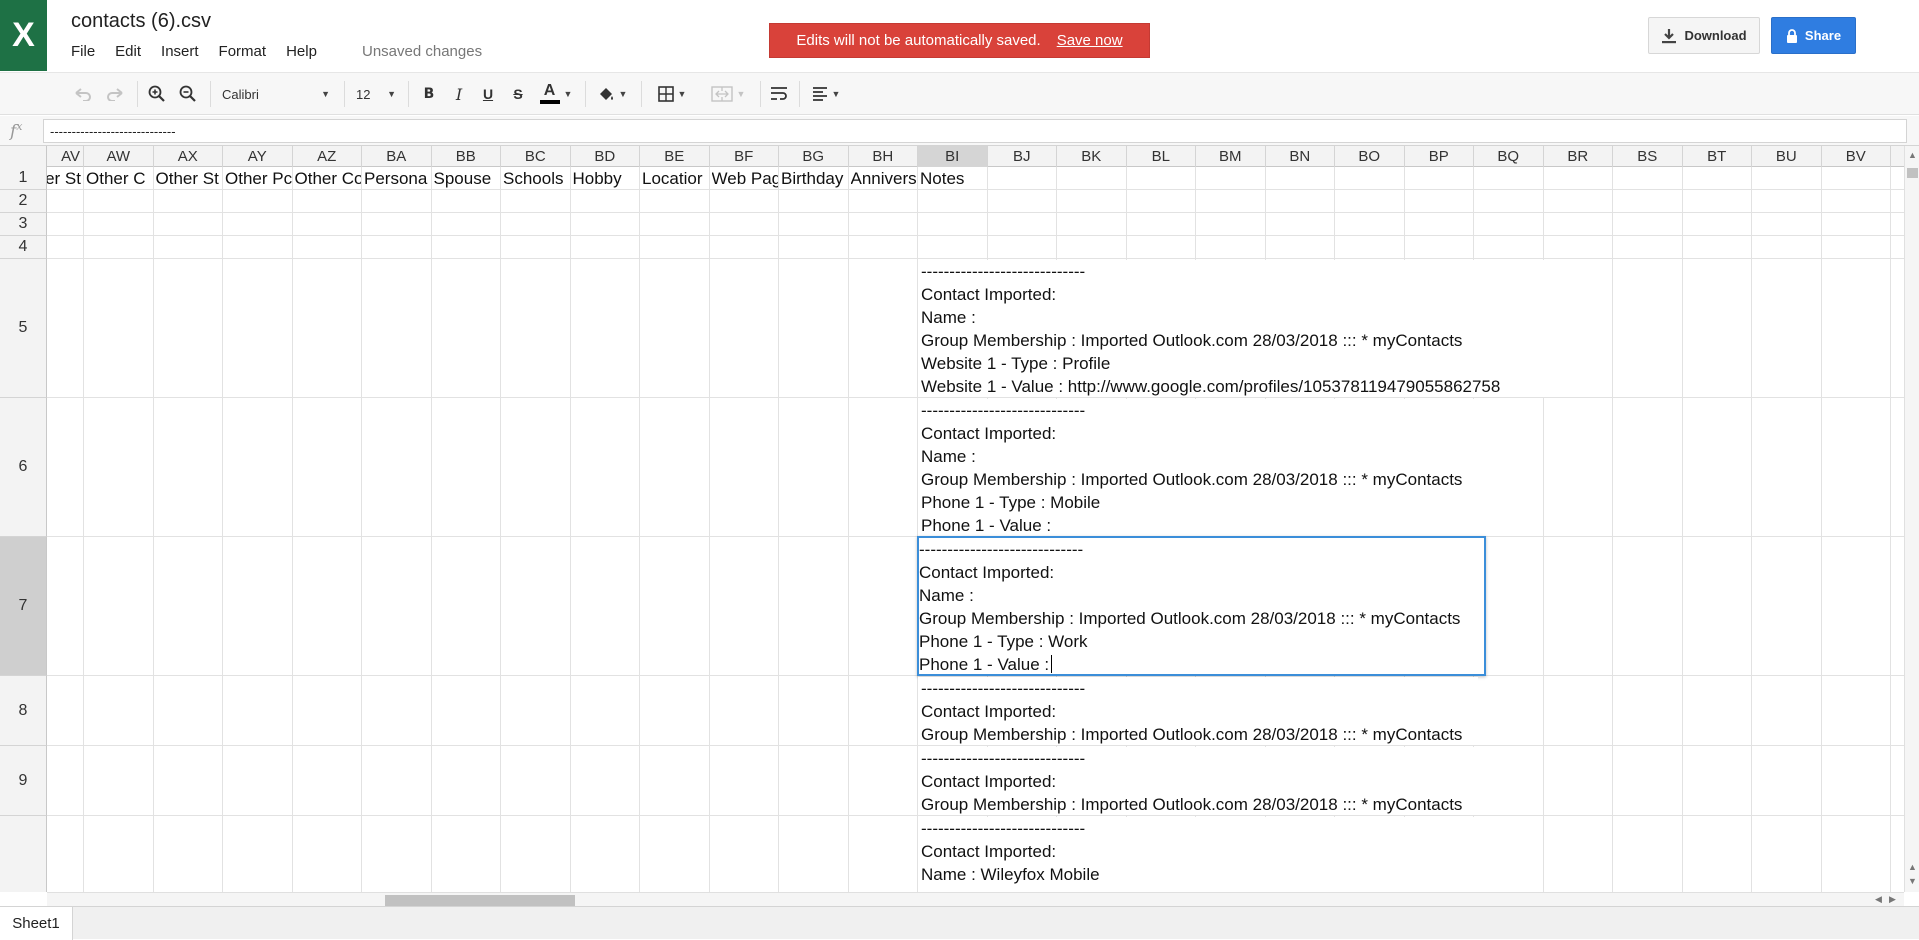 The height and width of the screenshot is (940, 1919). Describe the element at coordinates (1578, 156) in the screenshot. I see `column-header-br: BR` at that location.